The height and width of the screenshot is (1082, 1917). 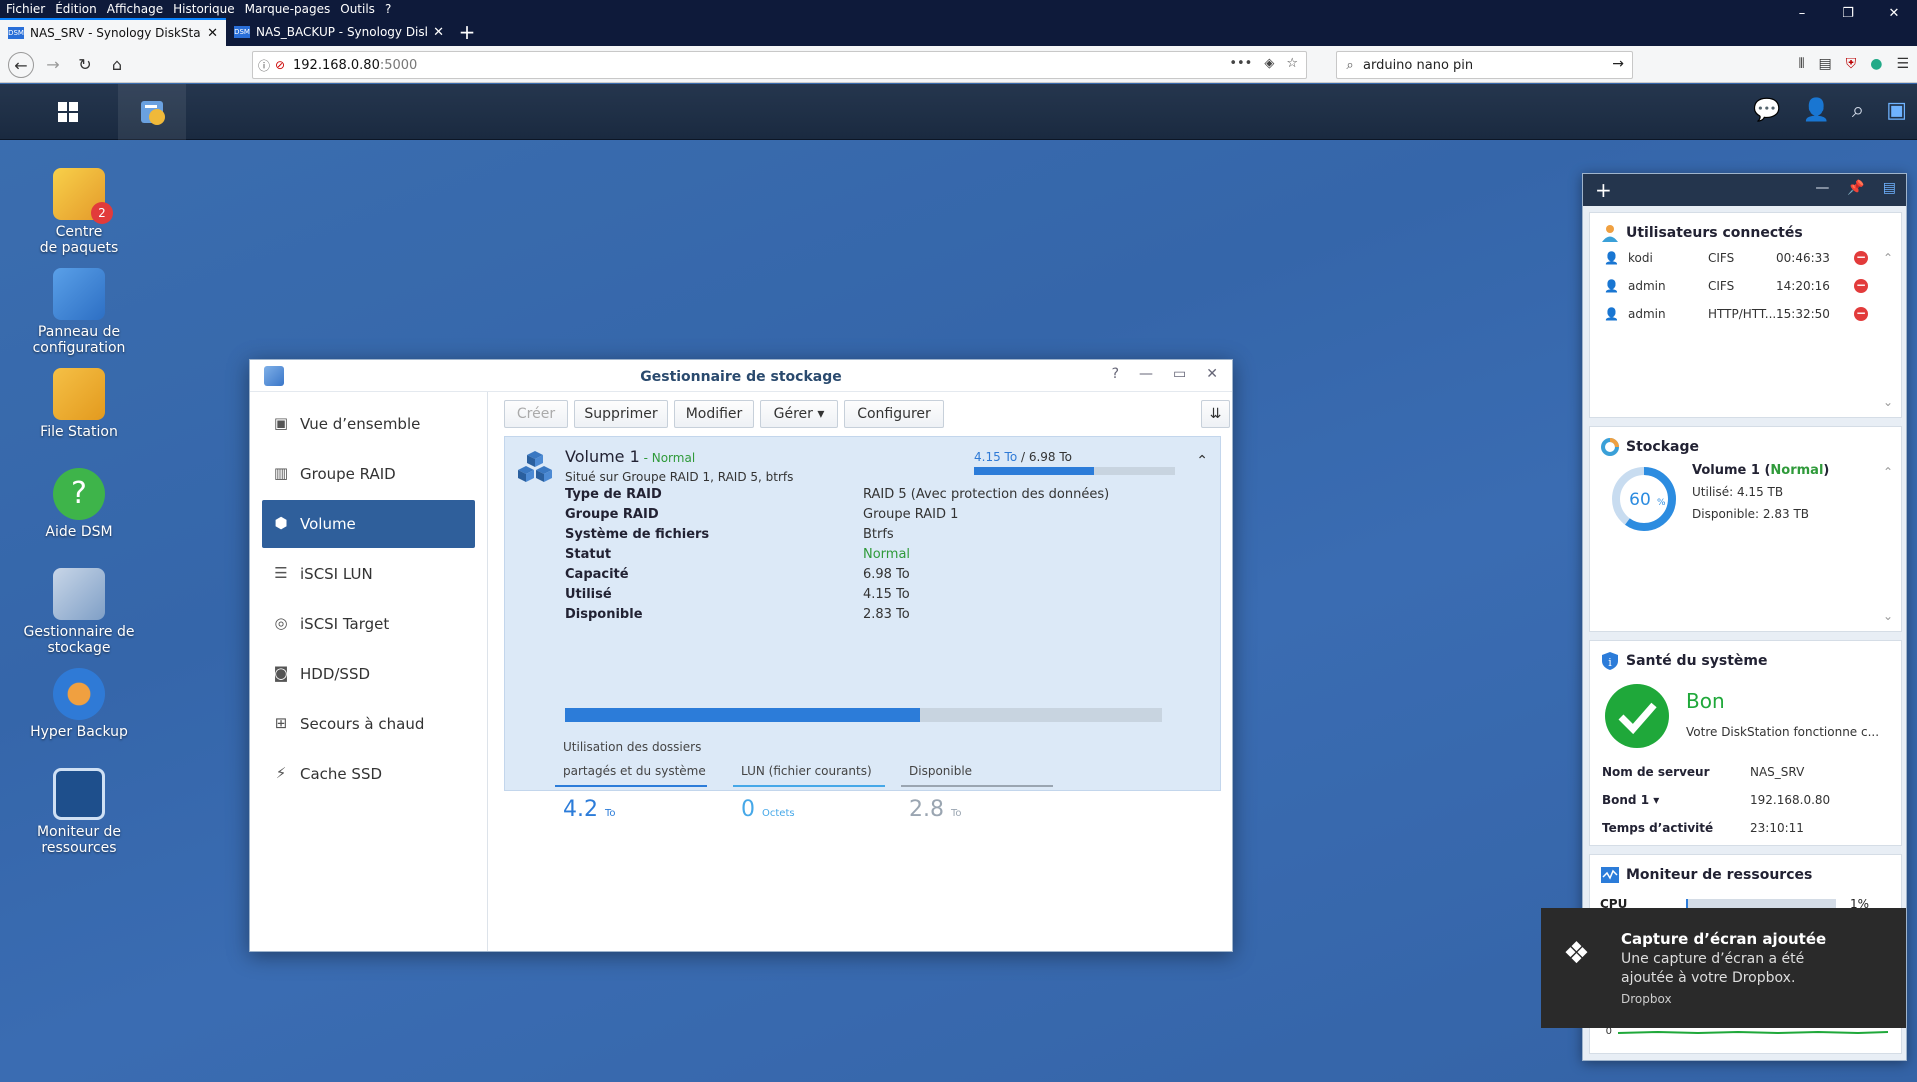 I want to click on collapse-chevron-icon: ⌃, so click(x=1202, y=461).